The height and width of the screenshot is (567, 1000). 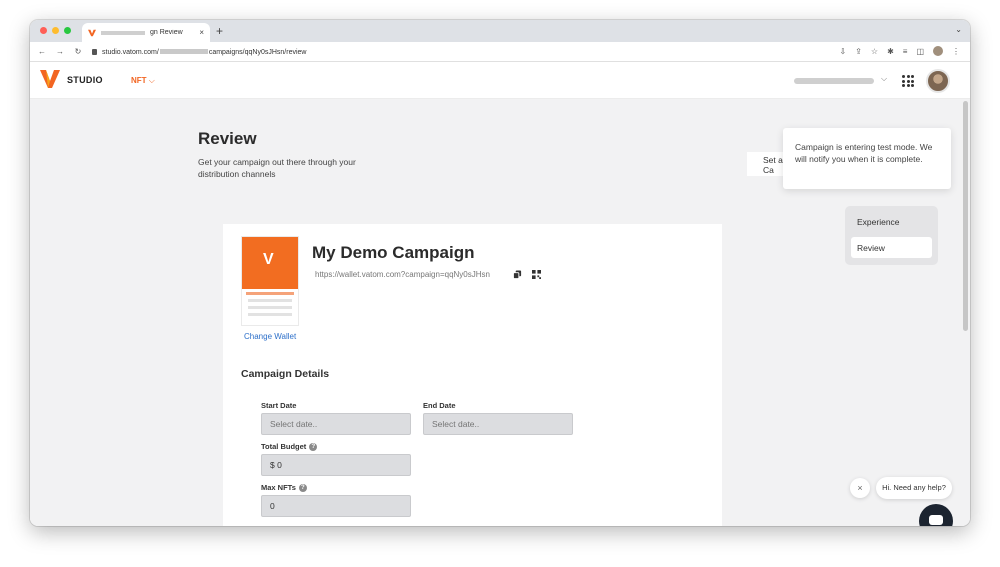 What do you see at coordinates (393, 252) in the screenshot?
I see `campaign-title: My Demo Campaign` at bounding box center [393, 252].